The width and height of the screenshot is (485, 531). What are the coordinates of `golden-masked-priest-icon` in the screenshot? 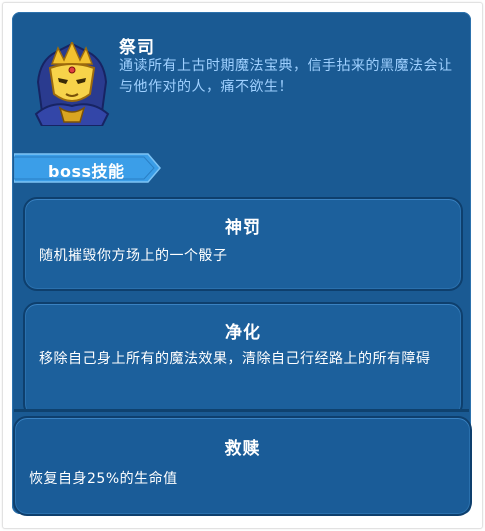 It's located at (72, 83).